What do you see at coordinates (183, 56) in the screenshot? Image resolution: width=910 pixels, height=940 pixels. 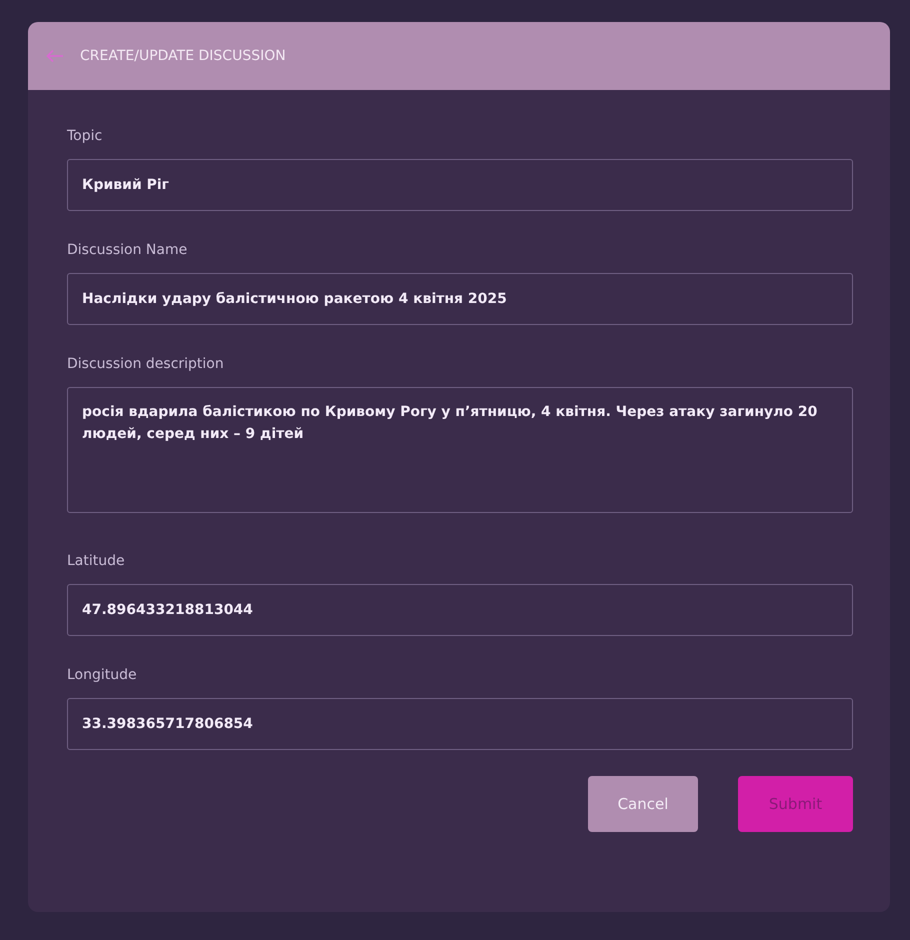 I see `page-title: CREATE/UPDATE DISCUSSION` at bounding box center [183, 56].